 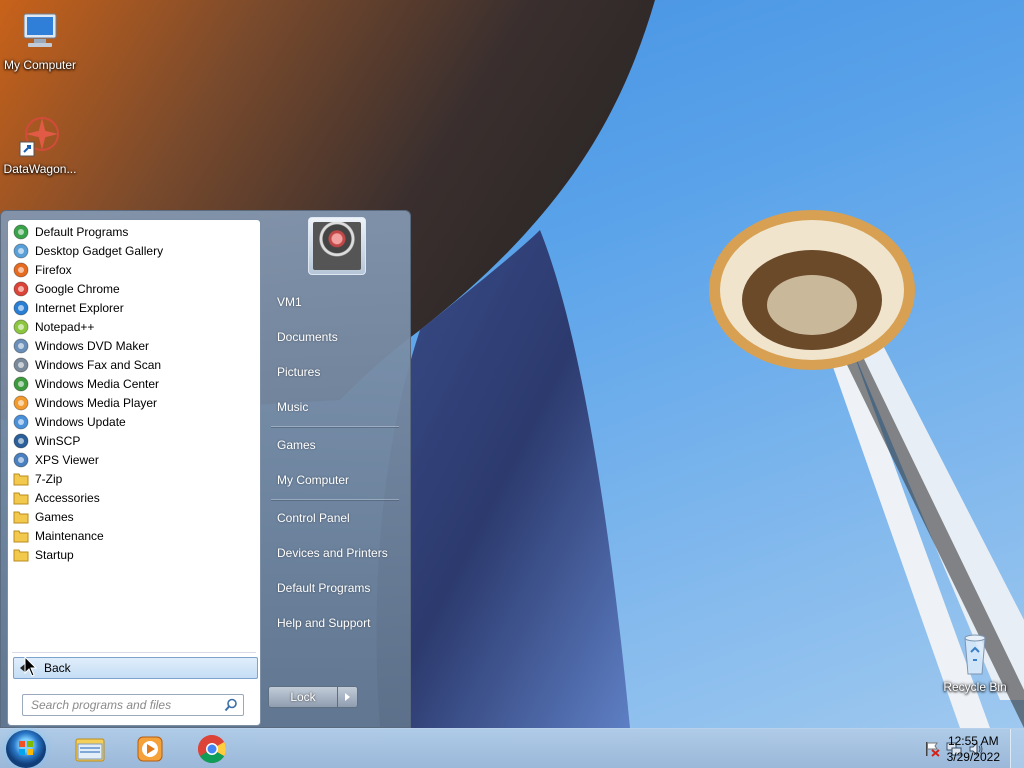 I want to click on start-link-games: Games, so click(x=296, y=445).